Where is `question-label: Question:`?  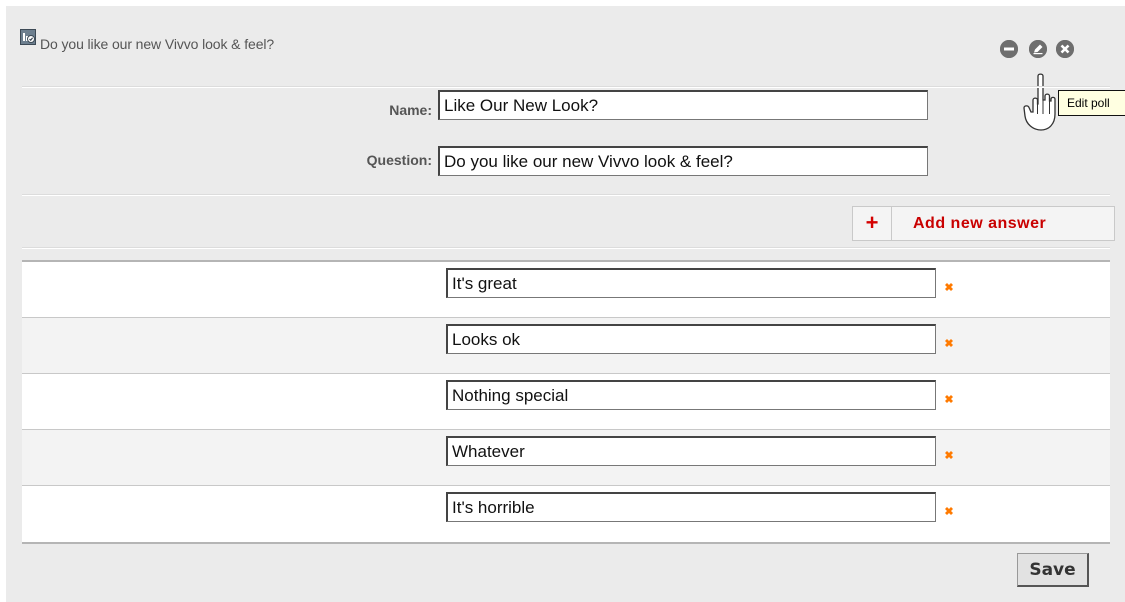
question-label: Question: is located at coordinates (399, 160).